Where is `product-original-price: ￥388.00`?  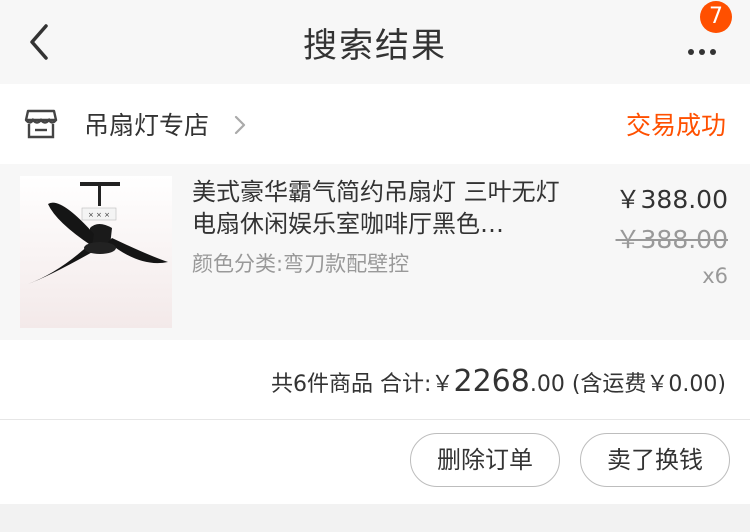 product-original-price: ￥388.00 is located at coordinates (671, 239).